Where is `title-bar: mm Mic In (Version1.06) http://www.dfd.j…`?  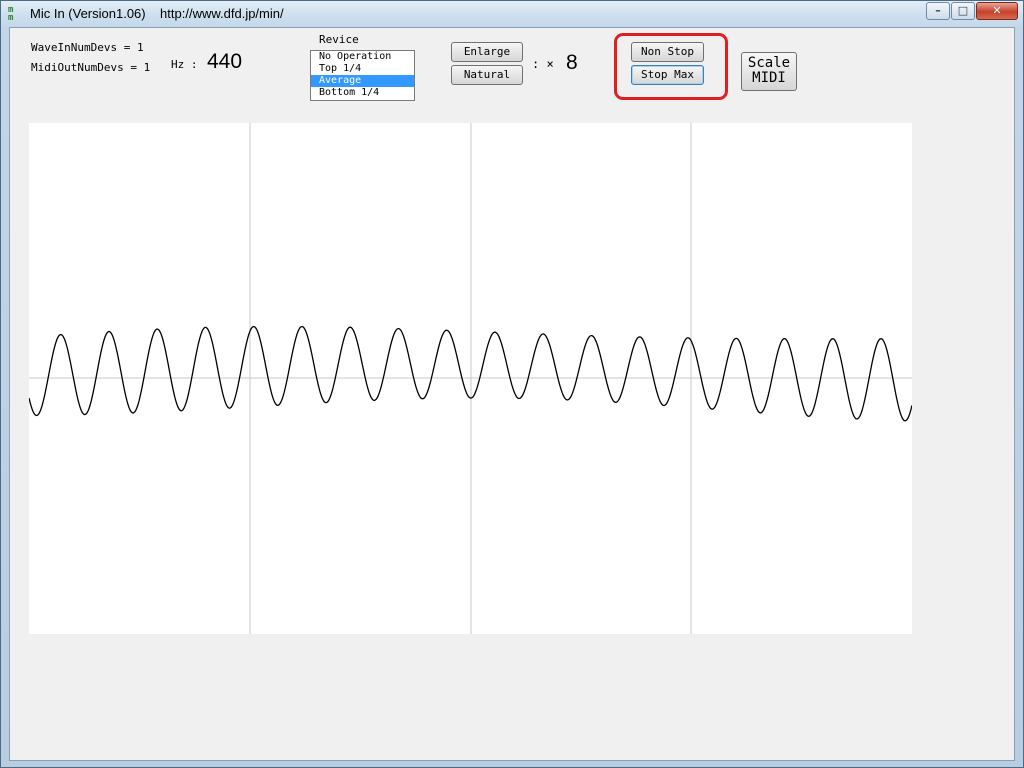
title-bar: mm Mic In (Version1.06) http://www.dfd.j… is located at coordinates (512, 14).